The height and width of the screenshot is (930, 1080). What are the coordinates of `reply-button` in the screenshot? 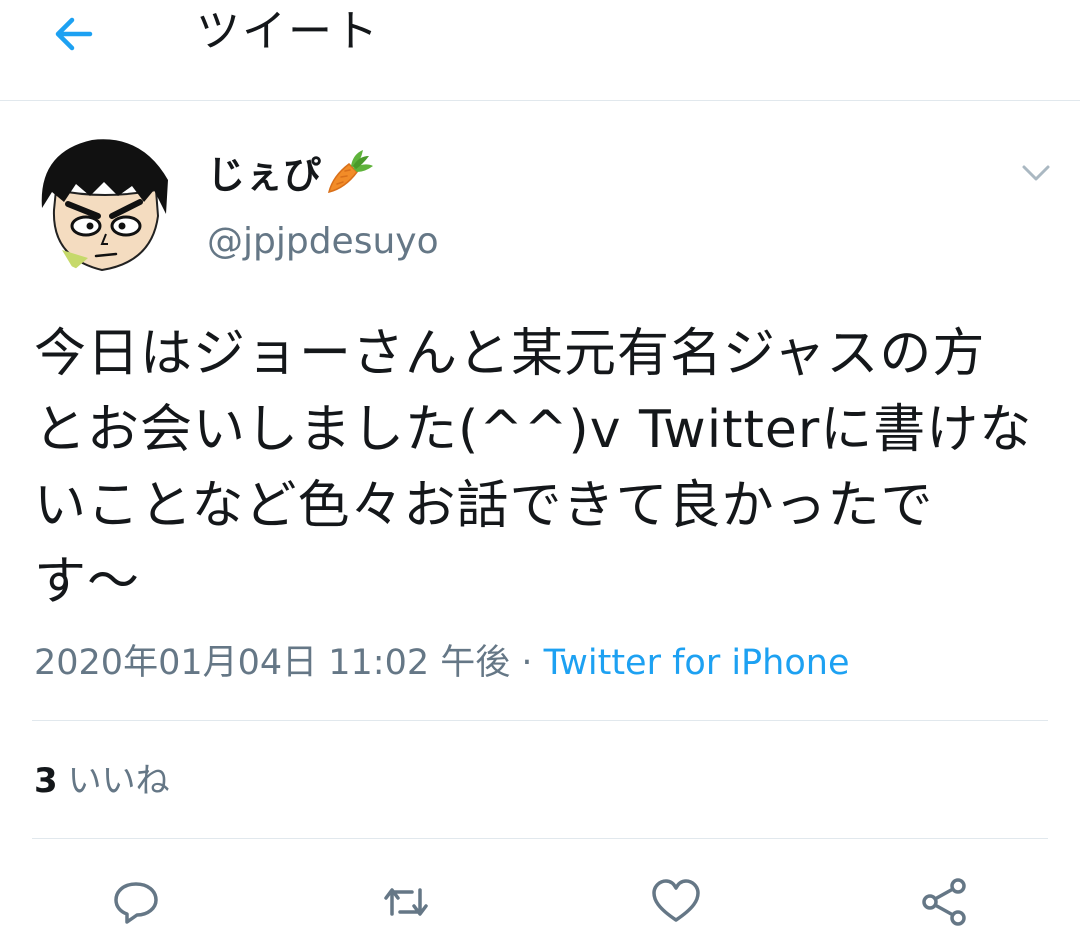 It's located at (136, 902).